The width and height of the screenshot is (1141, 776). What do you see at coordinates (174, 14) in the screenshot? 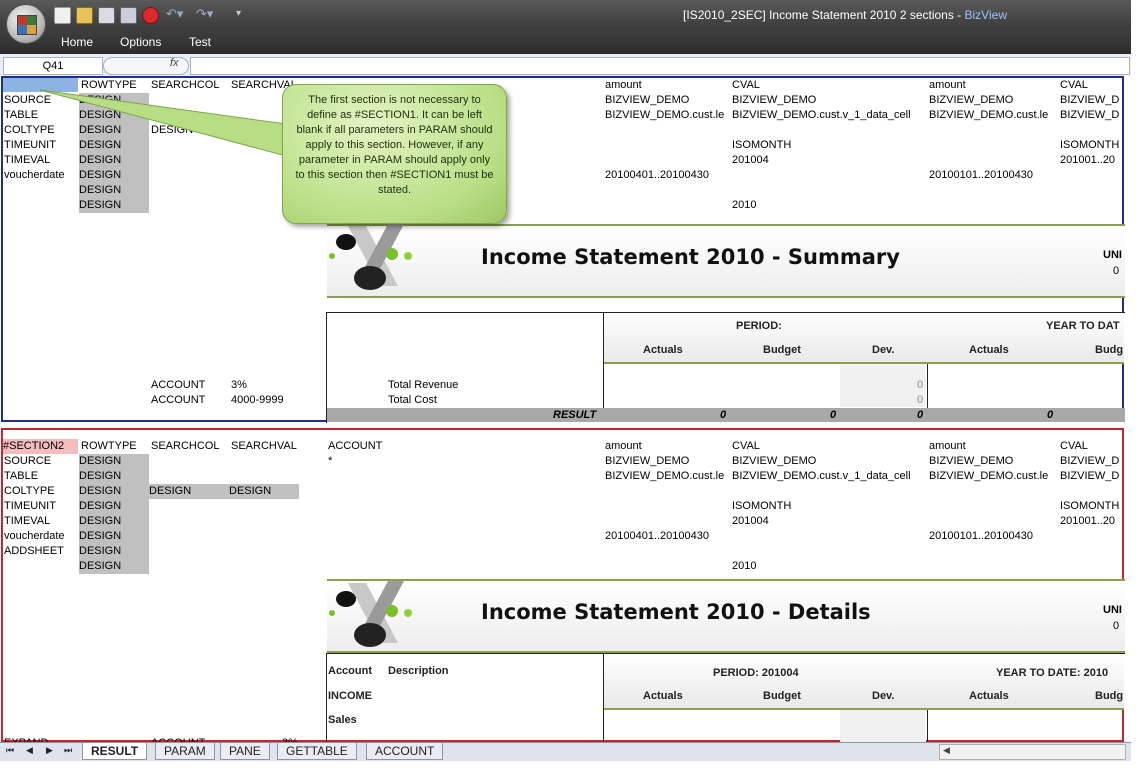
I see `undo-icon: ↶▾` at bounding box center [174, 14].